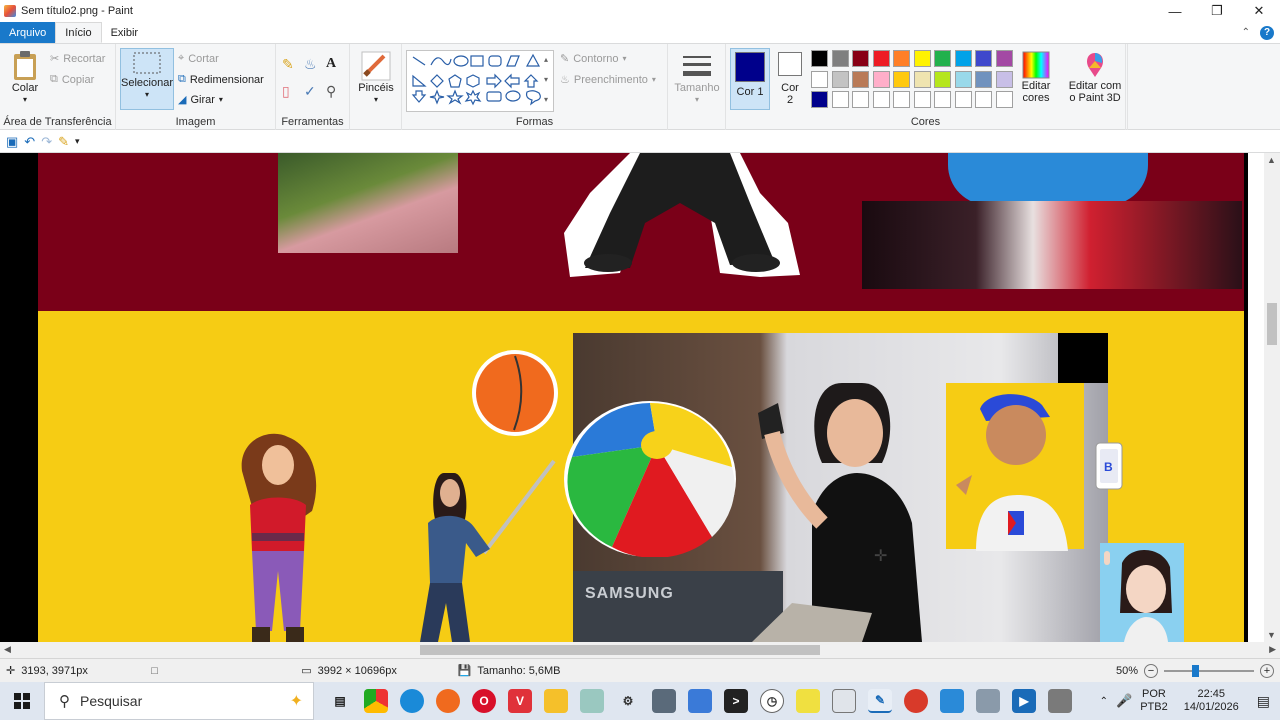 This screenshot has height=720, width=1280. Describe the element at coordinates (1036, 77) in the screenshot. I see `edit-colors-button: Editar cores` at that location.